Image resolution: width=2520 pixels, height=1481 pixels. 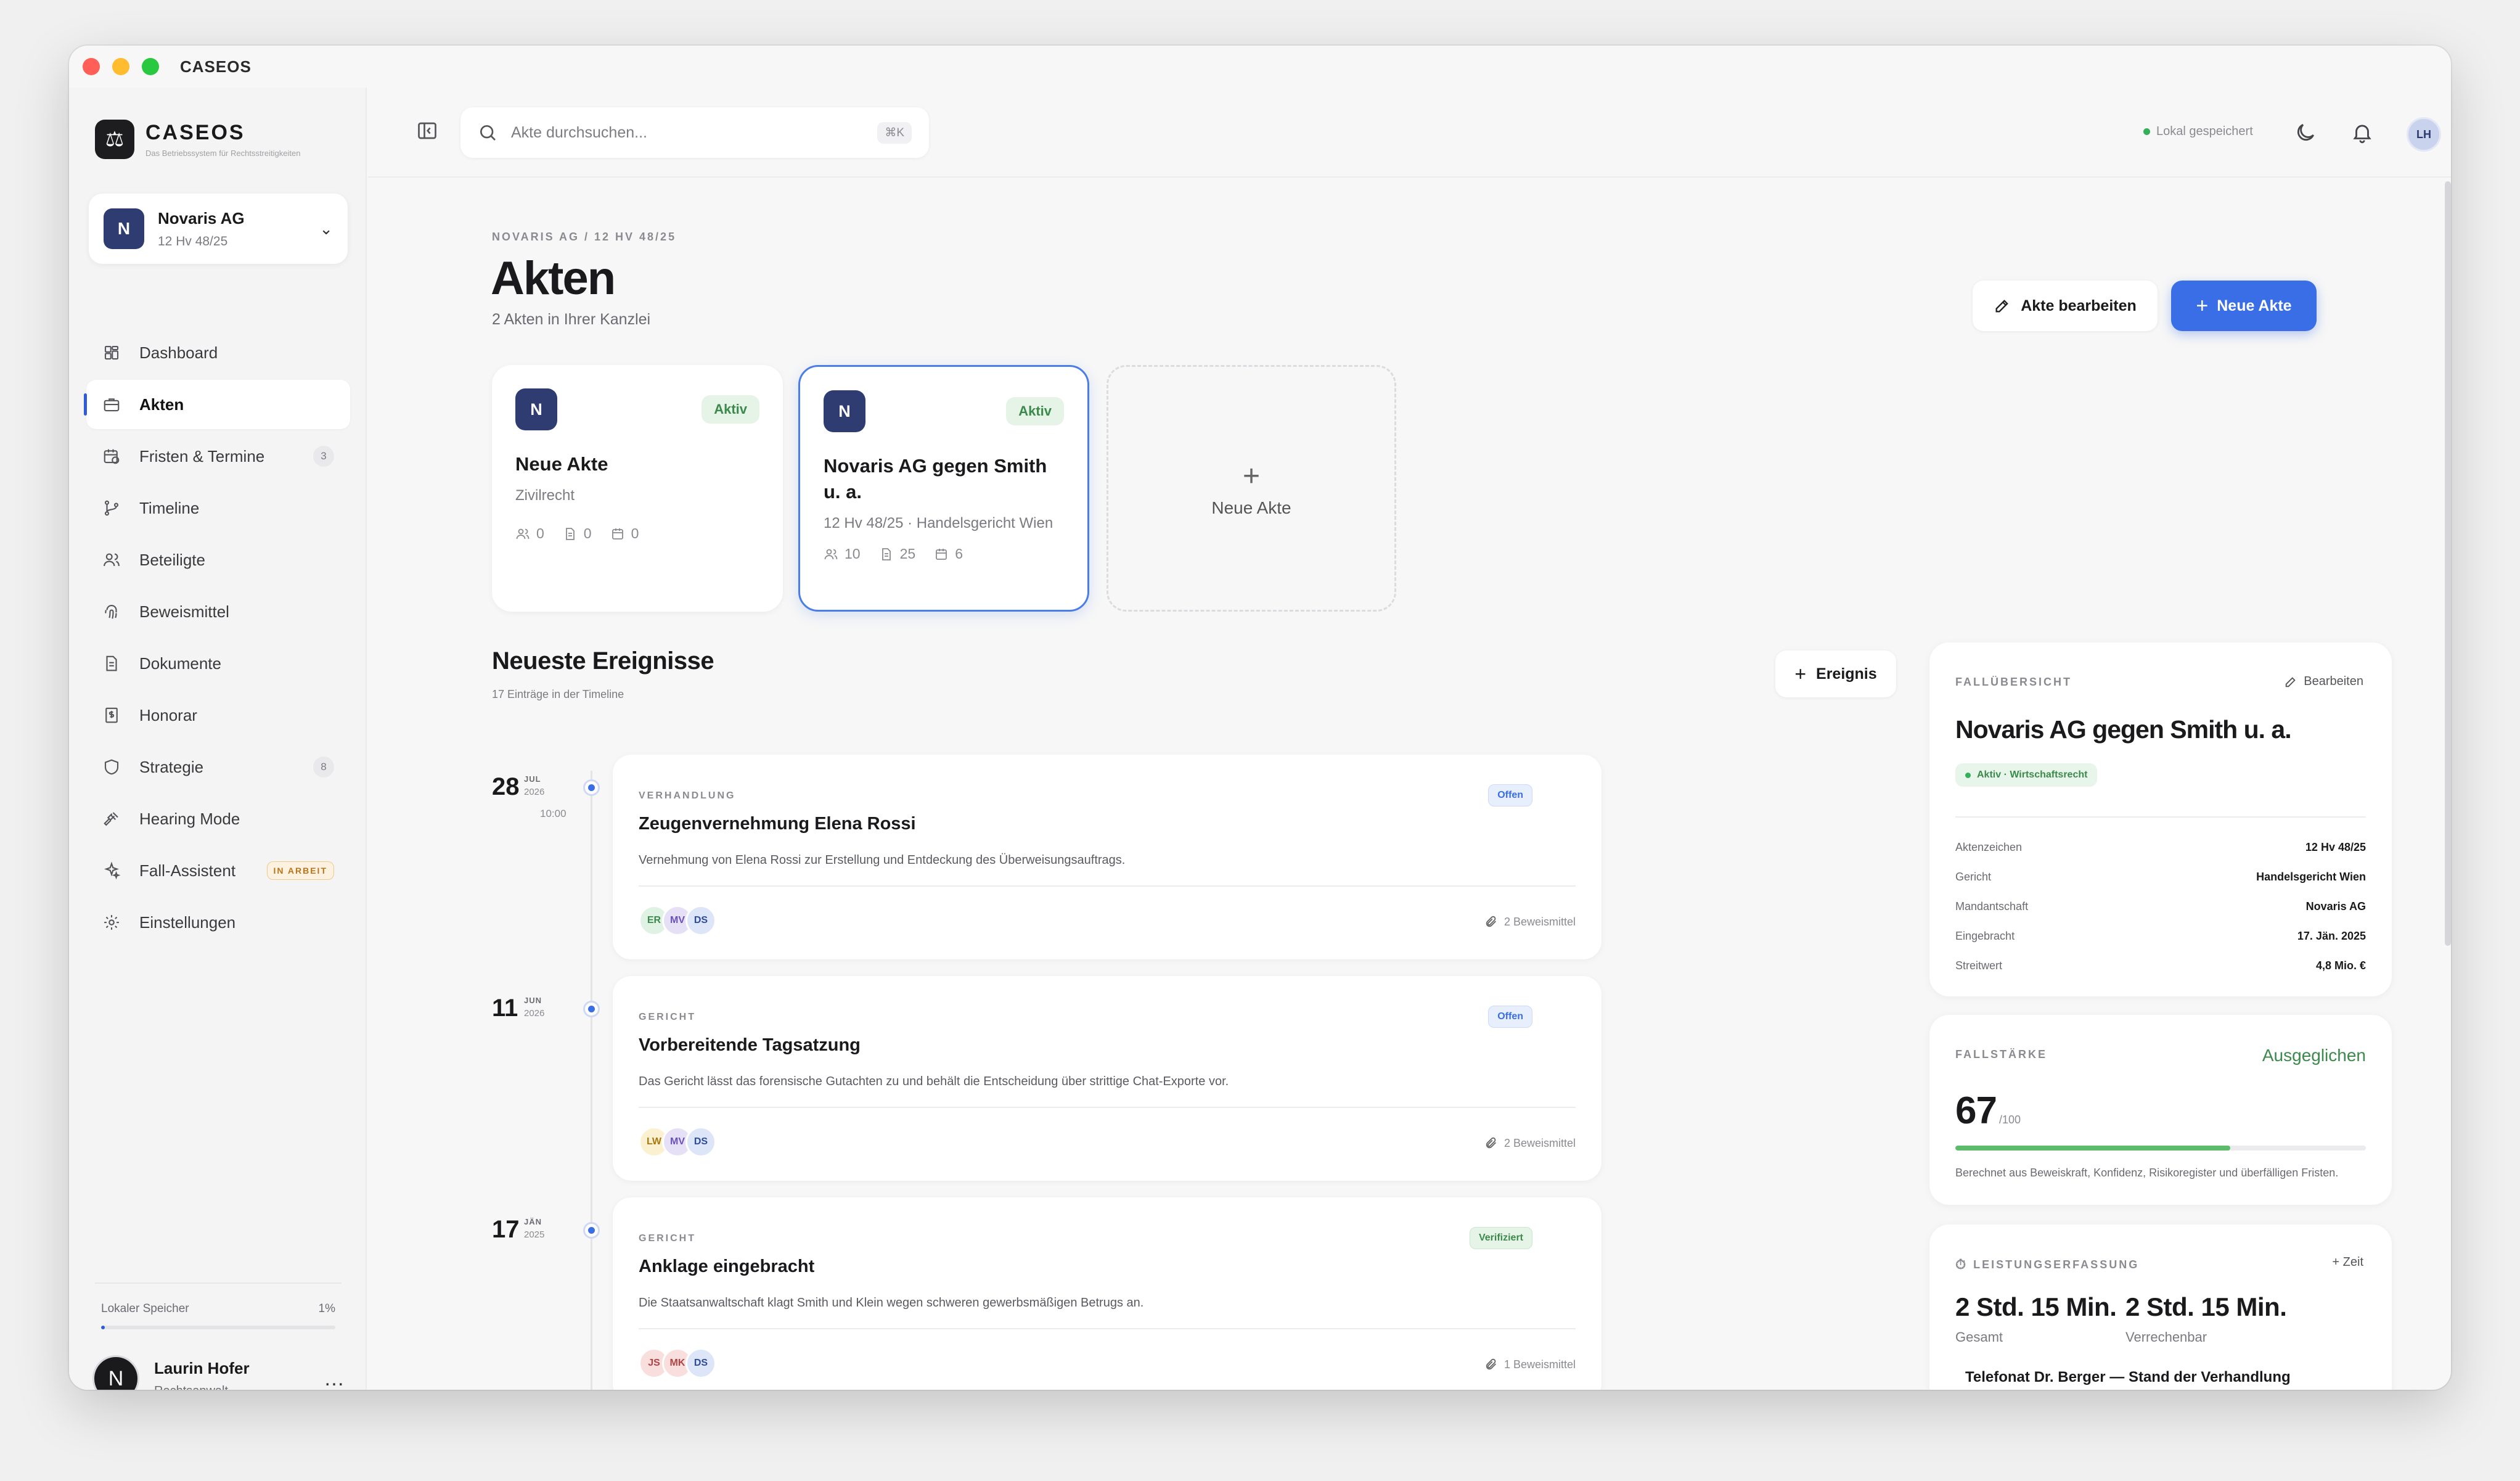 What do you see at coordinates (2160, 965) in the screenshot?
I see `overview-row: Streitwert 4,8 Mio. €` at bounding box center [2160, 965].